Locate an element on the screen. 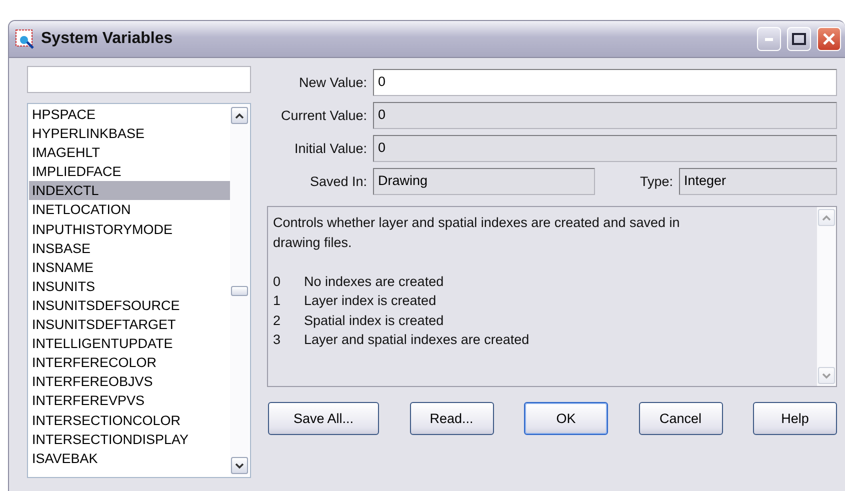  option-code: 2 is located at coordinates (277, 321).